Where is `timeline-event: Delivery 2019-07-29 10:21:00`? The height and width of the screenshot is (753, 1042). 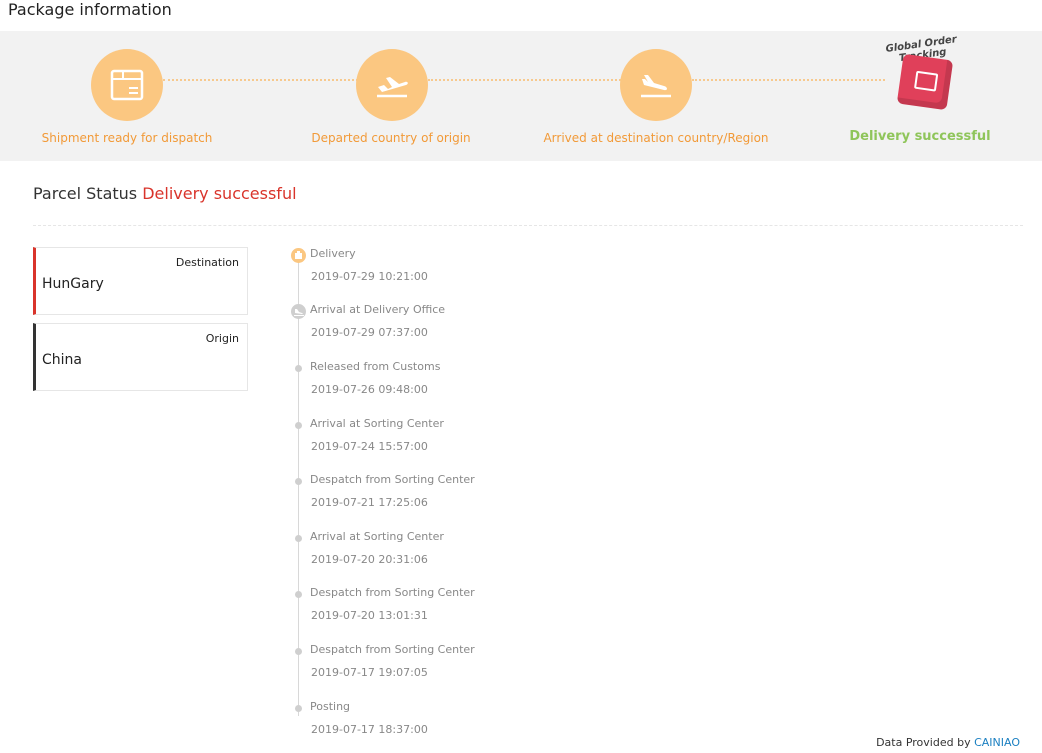 timeline-event: Delivery 2019-07-29 10:21:00 is located at coordinates (440, 267).